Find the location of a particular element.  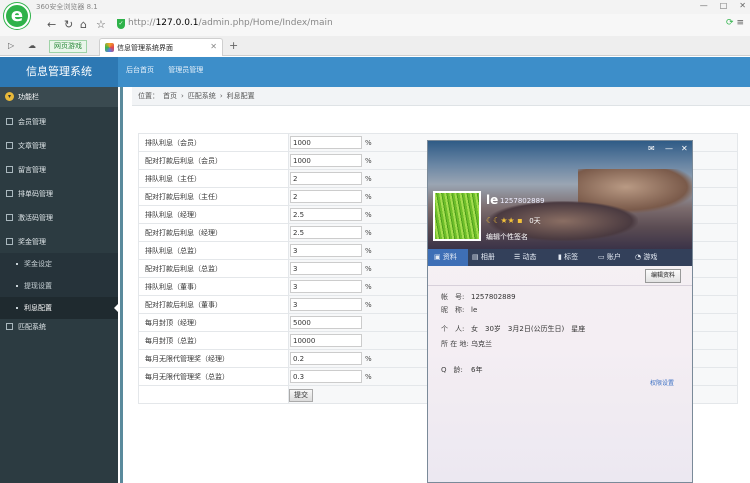

bookmark-game: 网页游戏 is located at coordinates (68, 46).